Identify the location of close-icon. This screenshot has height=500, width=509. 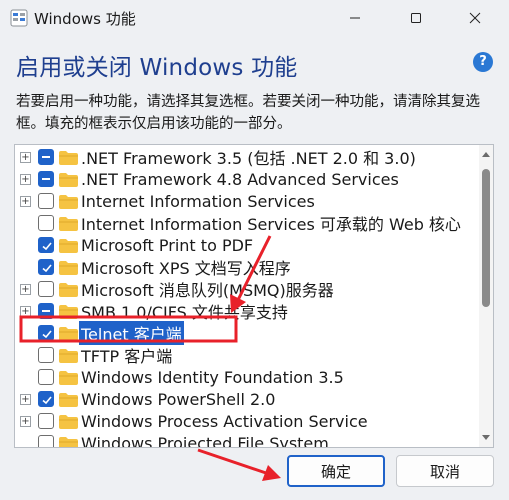
(475, 18).